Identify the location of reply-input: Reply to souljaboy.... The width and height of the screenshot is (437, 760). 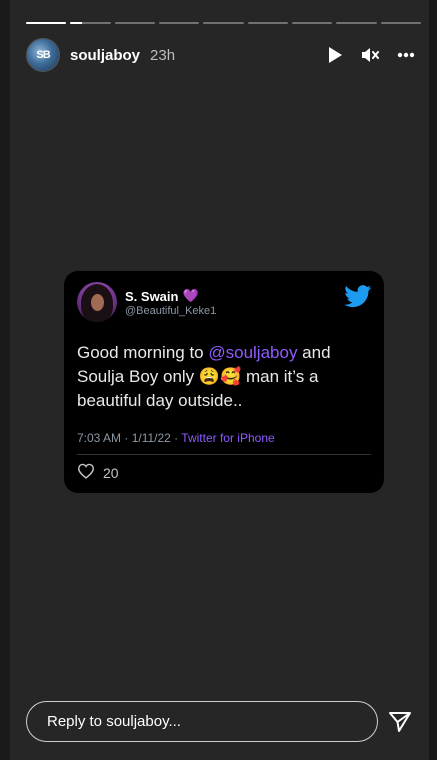
(202, 721).